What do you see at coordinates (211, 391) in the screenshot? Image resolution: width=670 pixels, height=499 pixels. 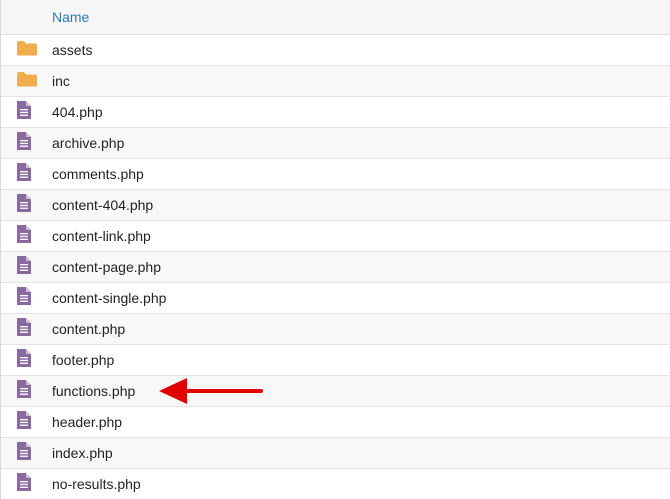 I see `red-arrow-annotation` at bounding box center [211, 391].